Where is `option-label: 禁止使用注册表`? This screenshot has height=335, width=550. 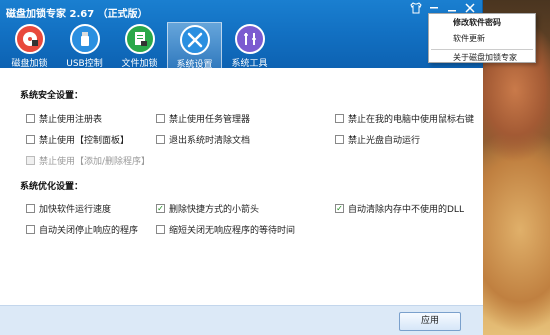
option-label: 禁止使用注册表 is located at coordinates (71, 120).